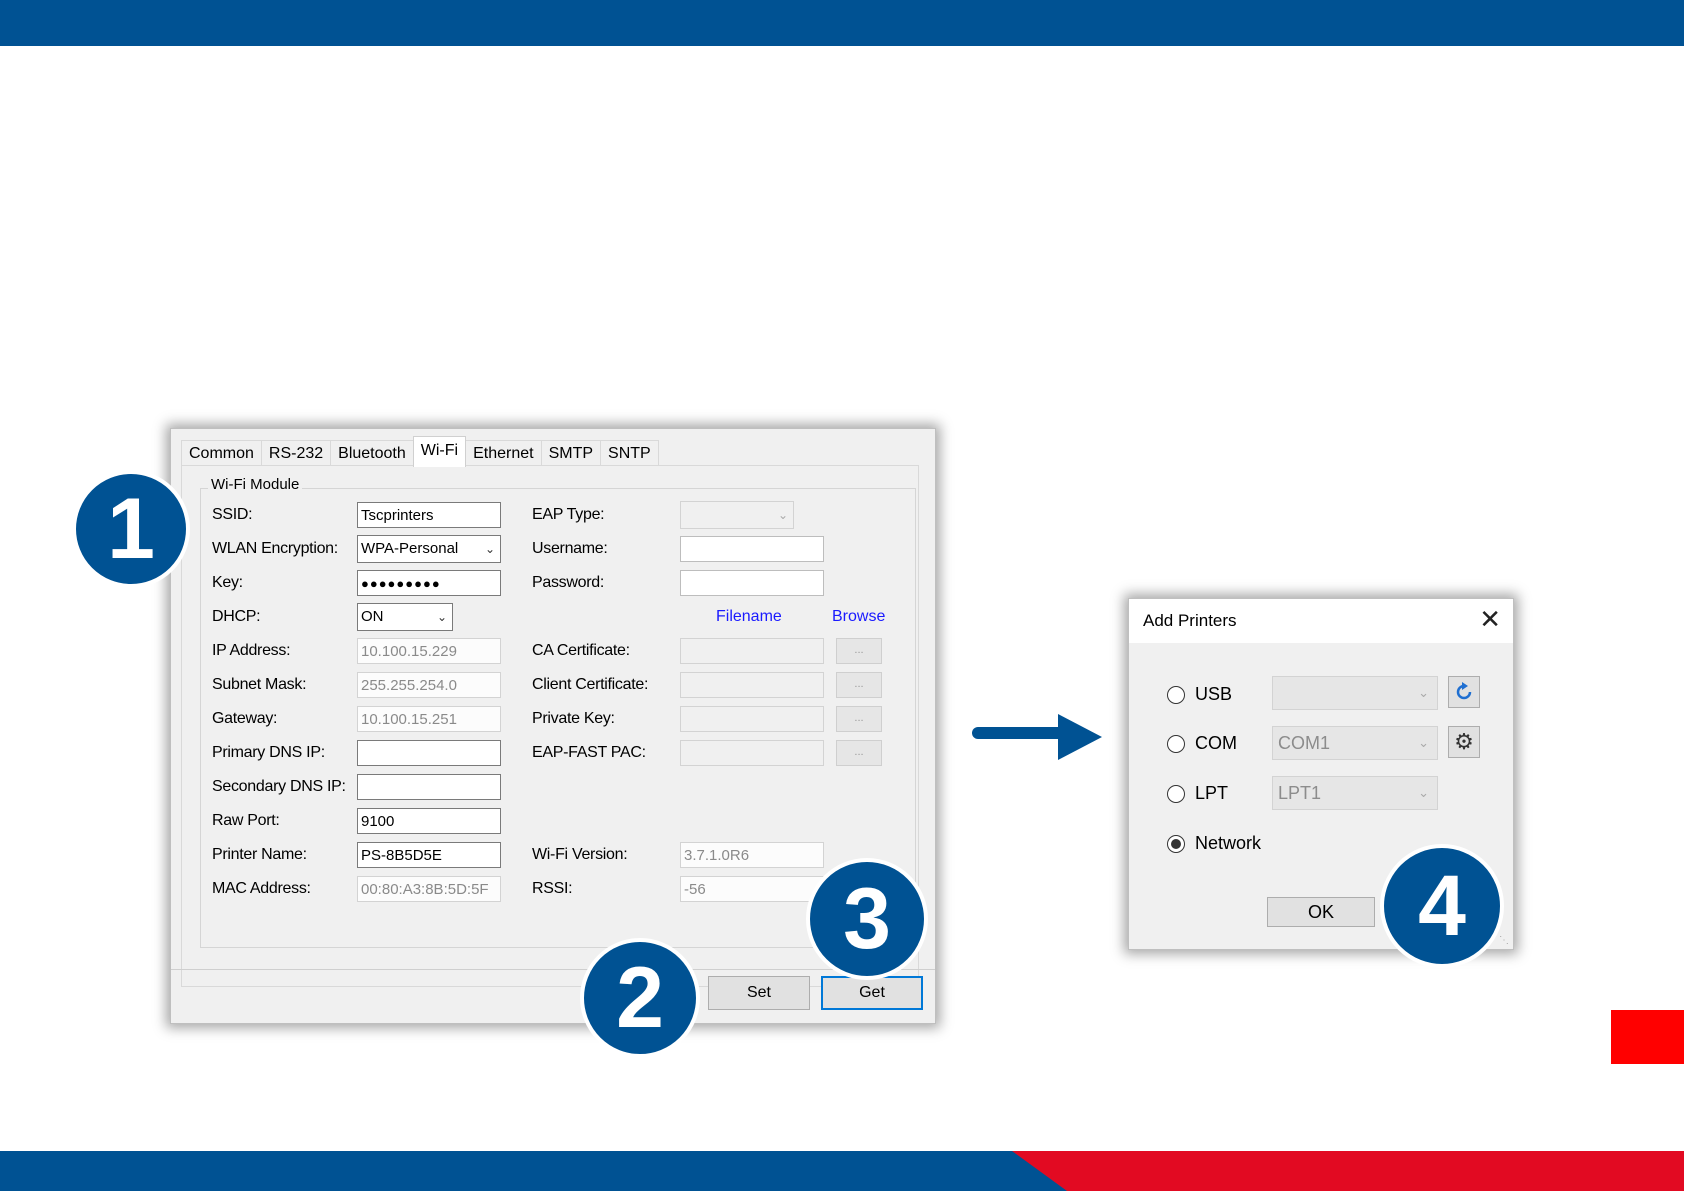  I want to click on rssi-label: RSSI:, so click(552, 888).